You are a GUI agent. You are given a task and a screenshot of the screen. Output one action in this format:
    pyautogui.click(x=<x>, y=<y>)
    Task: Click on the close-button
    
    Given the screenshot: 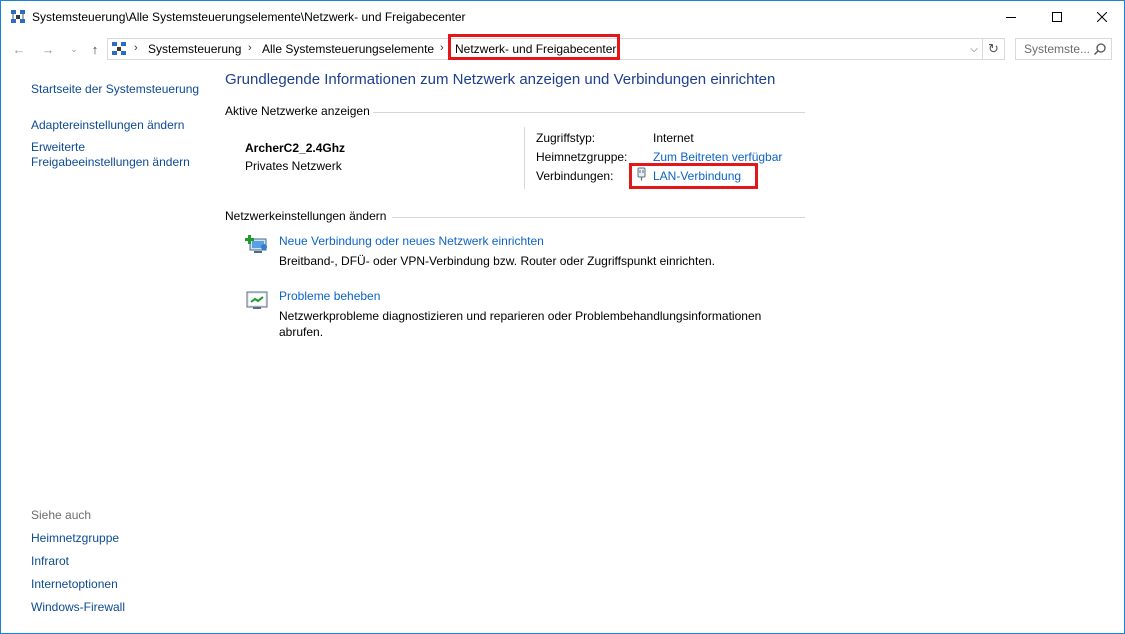 What is the action you would take?
    pyautogui.click(x=1102, y=16)
    